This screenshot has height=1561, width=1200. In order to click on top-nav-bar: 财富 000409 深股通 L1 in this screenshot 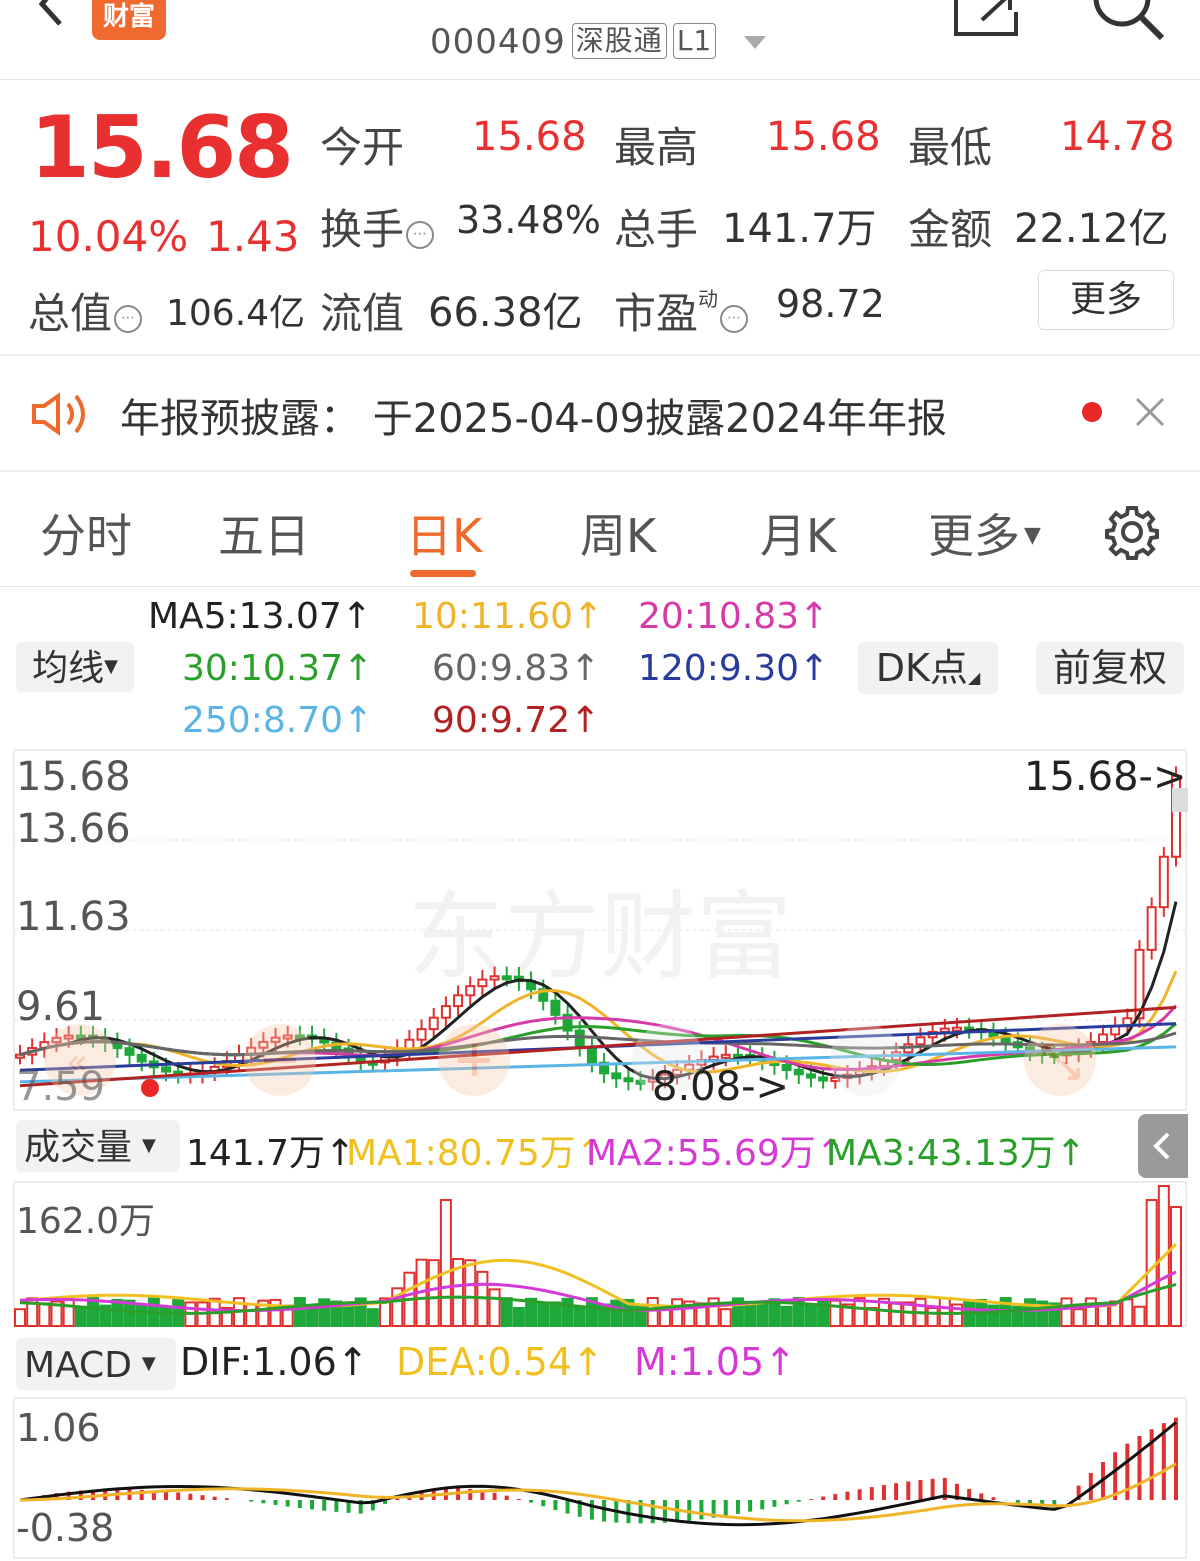, I will do `click(600, 40)`.